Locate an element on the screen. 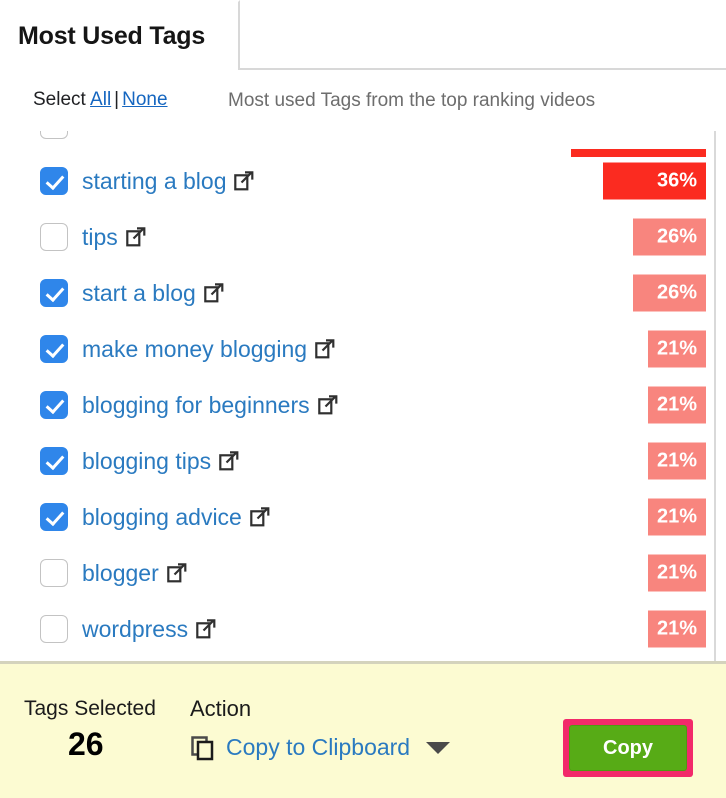 This screenshot has height=798, width=726. tag-percent-label: 36% is located at coordinates (676, 180).